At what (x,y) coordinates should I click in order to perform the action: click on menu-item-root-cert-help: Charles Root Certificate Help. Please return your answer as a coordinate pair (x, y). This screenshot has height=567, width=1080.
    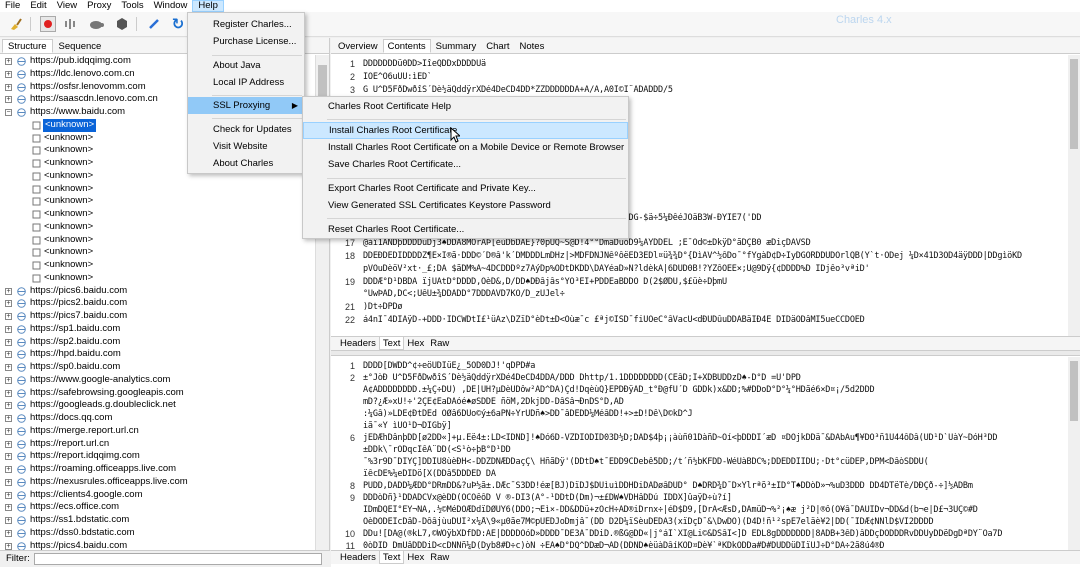
    Looking at the image, I should click on (465, 106).